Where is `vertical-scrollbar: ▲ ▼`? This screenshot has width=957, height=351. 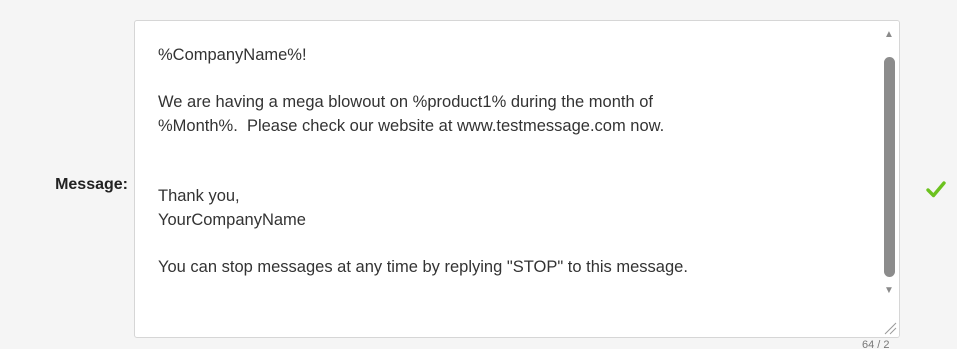
vertical-scrollbar: ▲ ▼ is located at coordinates (889, 179).